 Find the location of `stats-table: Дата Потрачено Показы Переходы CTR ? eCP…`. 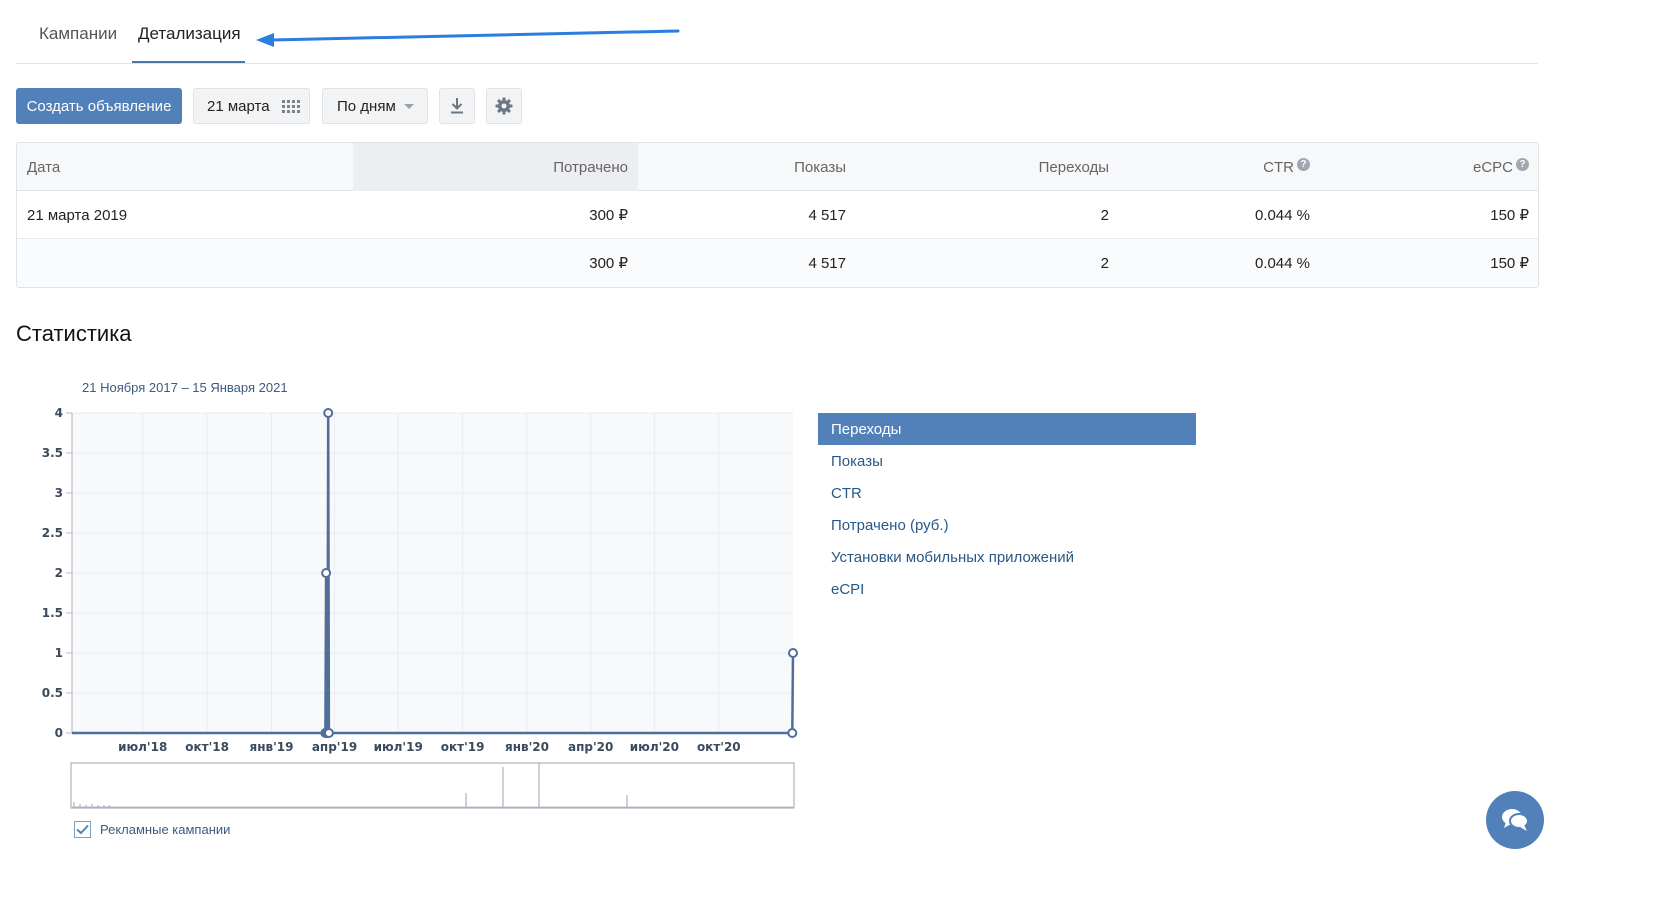

stats-table: Дата Потрачено Показы Переходы CTR ? eCP… is located at coordinates (777, 215).